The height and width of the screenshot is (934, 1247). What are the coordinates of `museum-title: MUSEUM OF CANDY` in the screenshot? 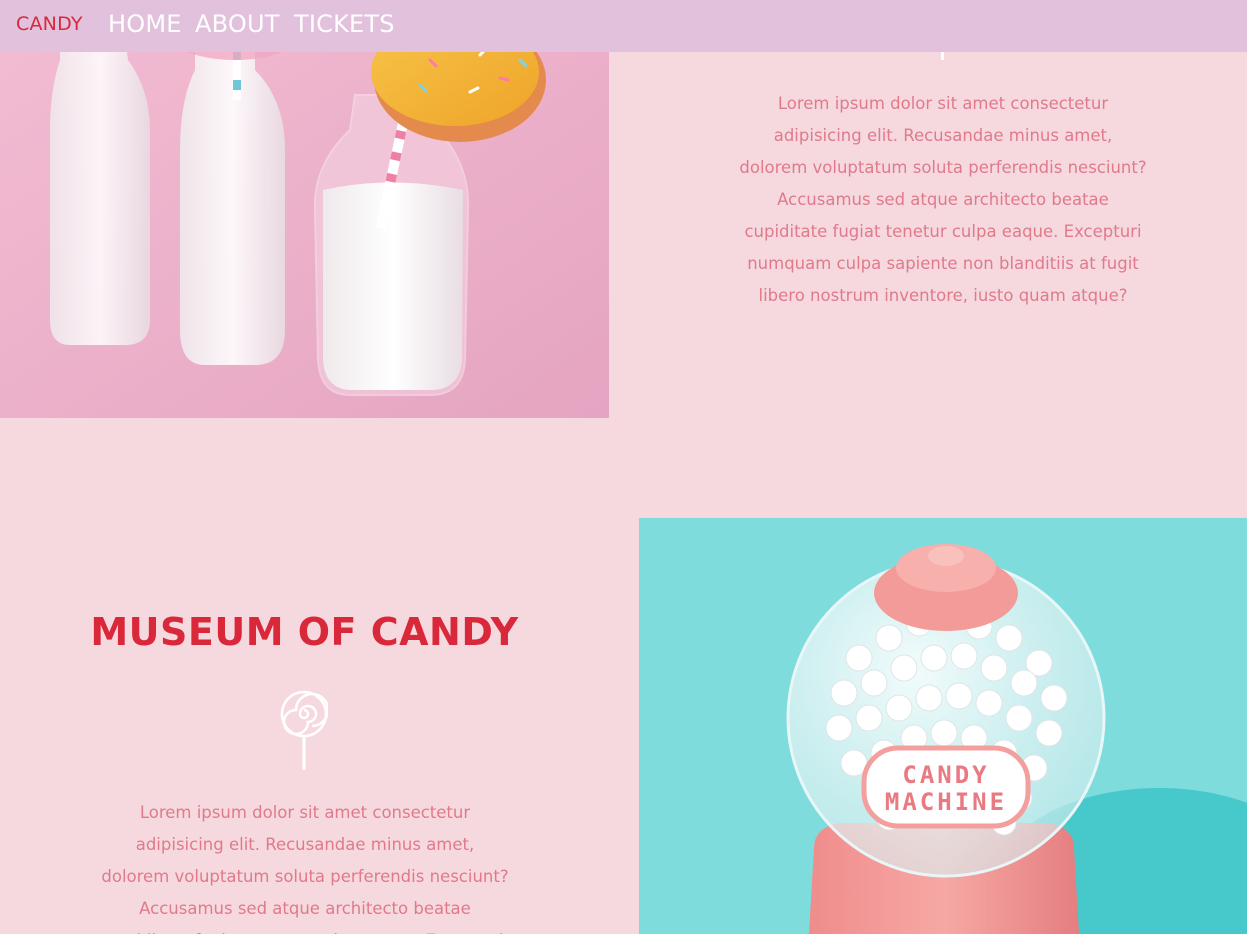 It's located at (304, 632).